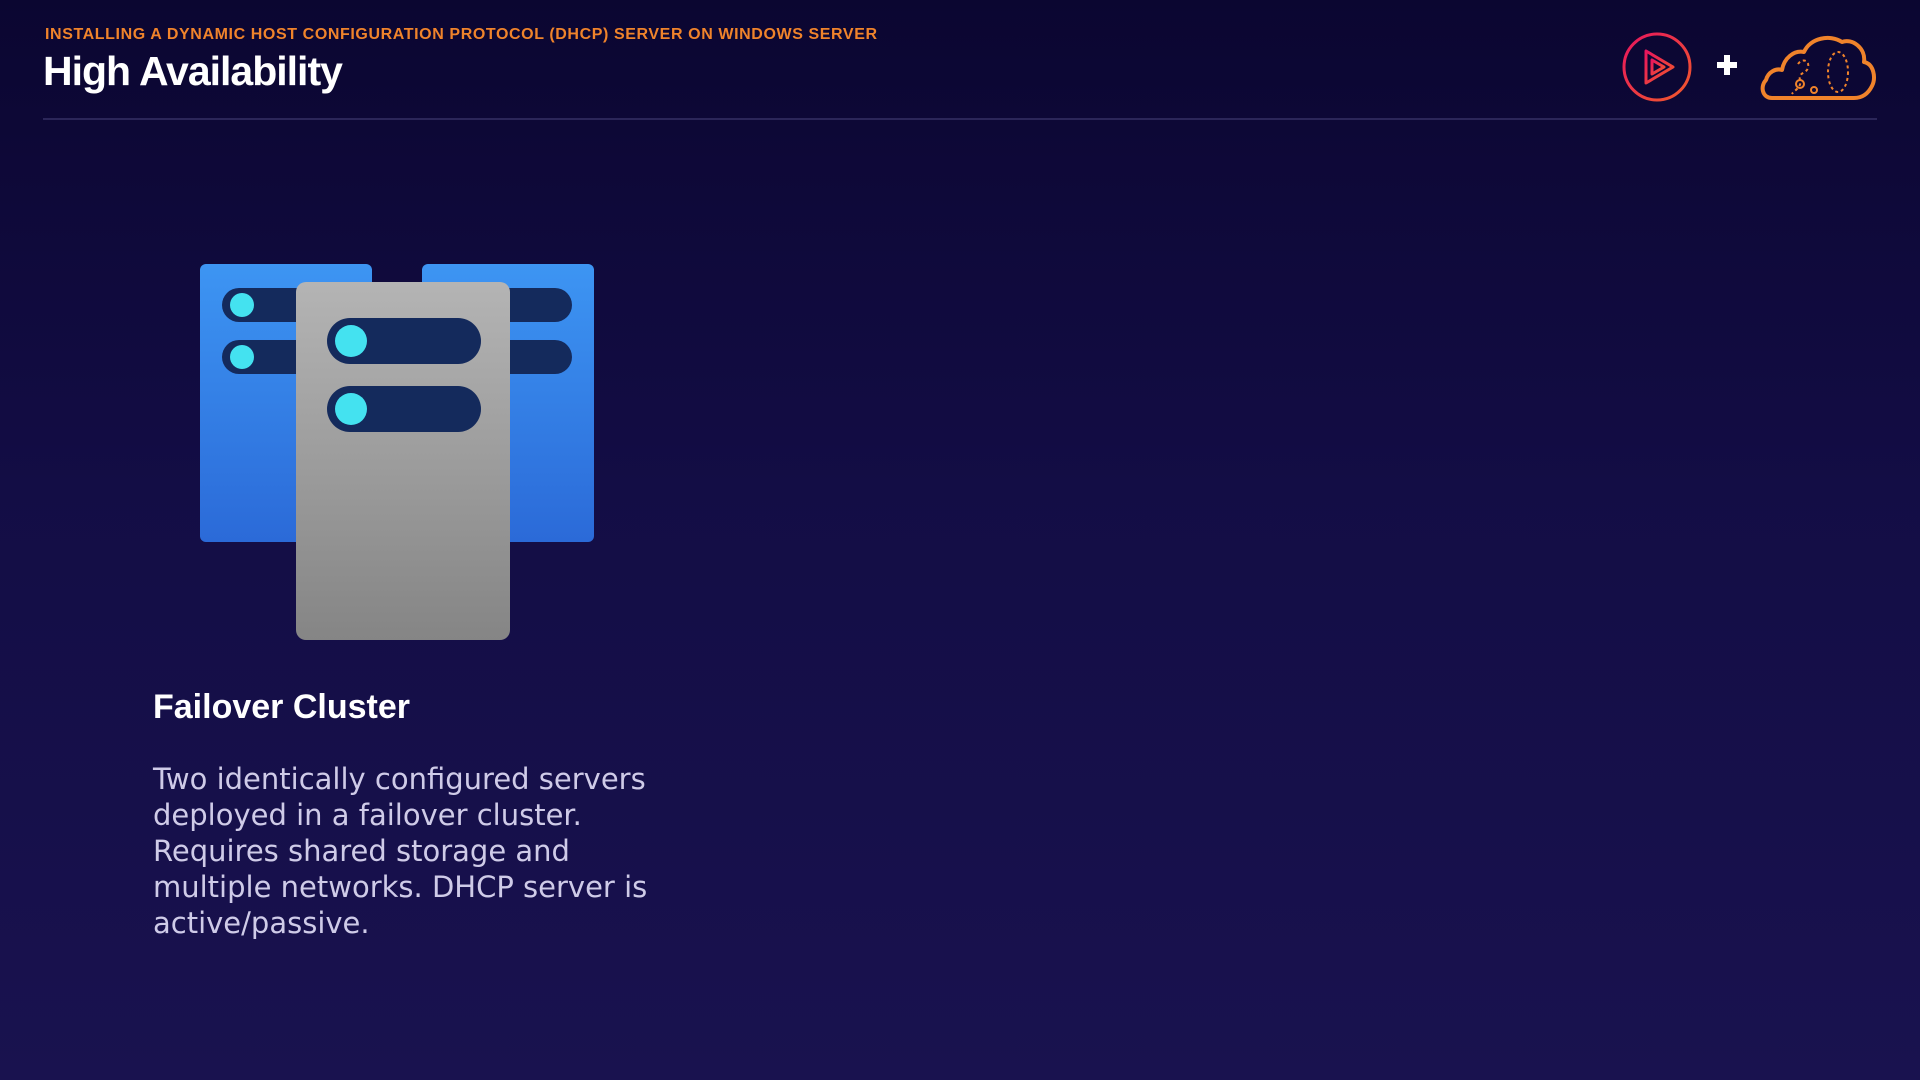 The width and height of the screenshot is (1920, 1080). Describe the element at coordinates (193, 71) in the screenshot. I see `page-title: High Availability` at that location.